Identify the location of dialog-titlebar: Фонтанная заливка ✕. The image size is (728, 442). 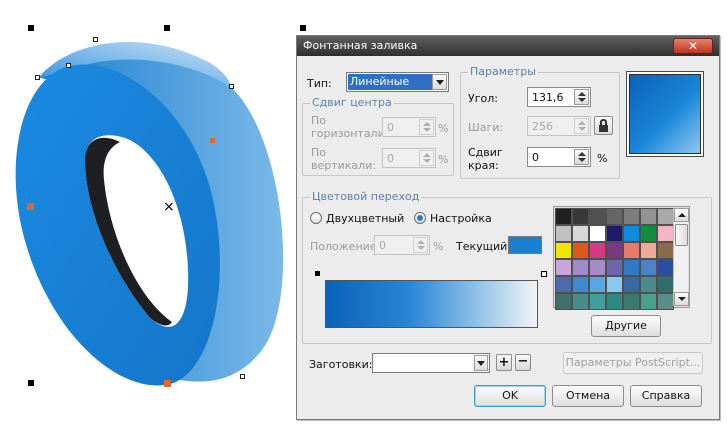
(508, 46).